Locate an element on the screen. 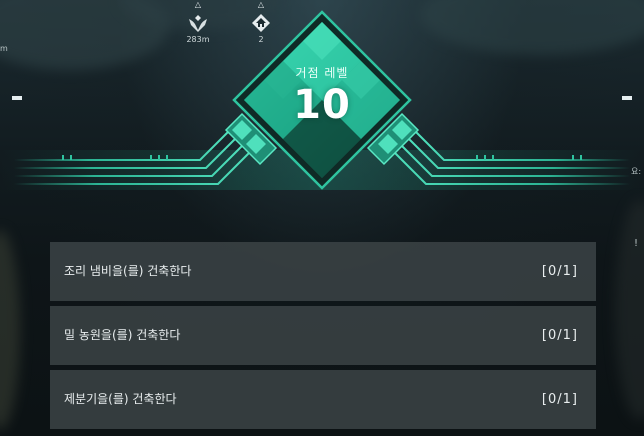 Image resolution: width=644 pixels, height=436 pixels. task-description: 제분기을(를) 건축한다 is located at coordinates (120, 399).